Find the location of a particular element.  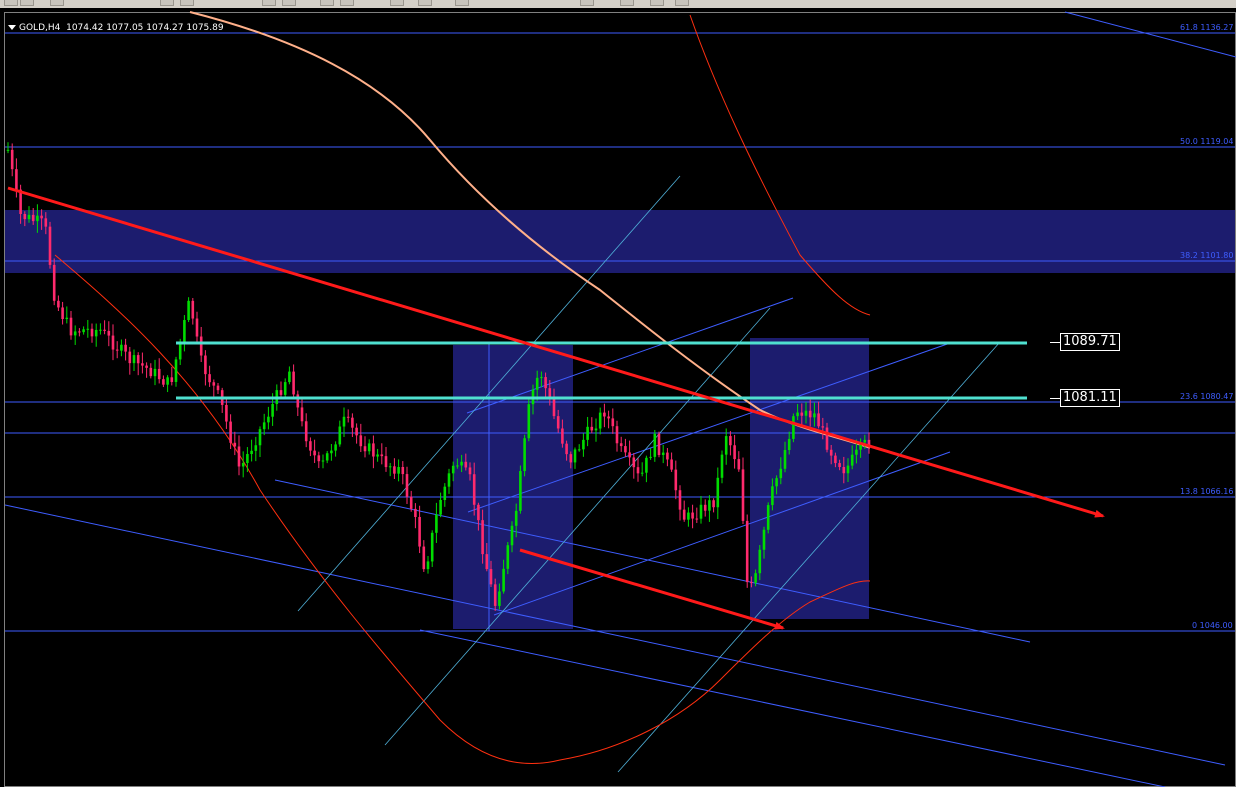

symbol-header: GOLD,H4 1074.42 1077.05 1074.27 1075.89 is located at coordinates (116, 28).